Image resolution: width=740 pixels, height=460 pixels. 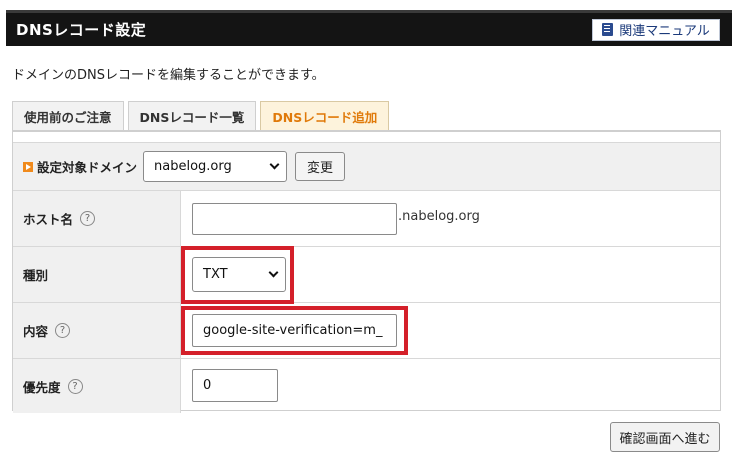 What do you see at coordinates (97, 386) in the screenshot?
I see `priority-label-cell: 優先度 ?` at bounding box center [97, 386].